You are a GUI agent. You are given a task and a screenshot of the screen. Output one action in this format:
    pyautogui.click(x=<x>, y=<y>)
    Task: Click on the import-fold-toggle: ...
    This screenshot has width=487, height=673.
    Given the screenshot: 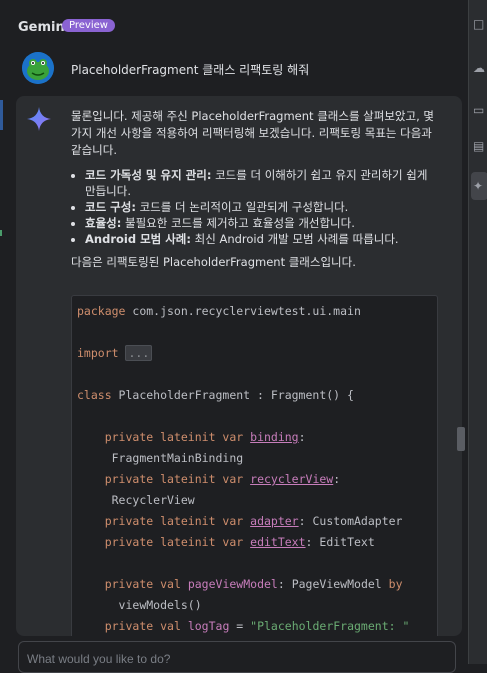 What is the action you would take?
    pyautogui.click(x=139, y=353)
    